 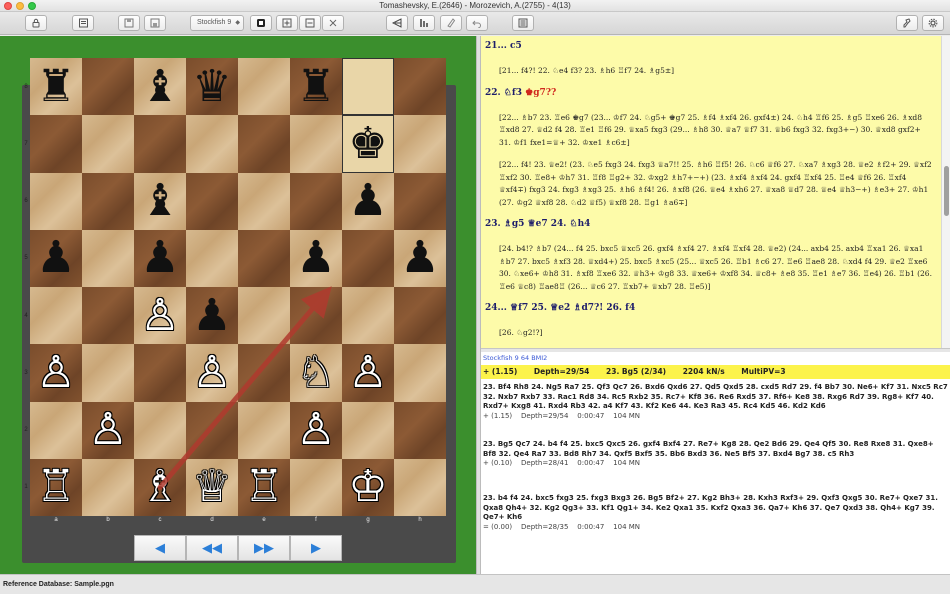 I want to click on first-move-button: ◀◀, so click(x=212, y=548).